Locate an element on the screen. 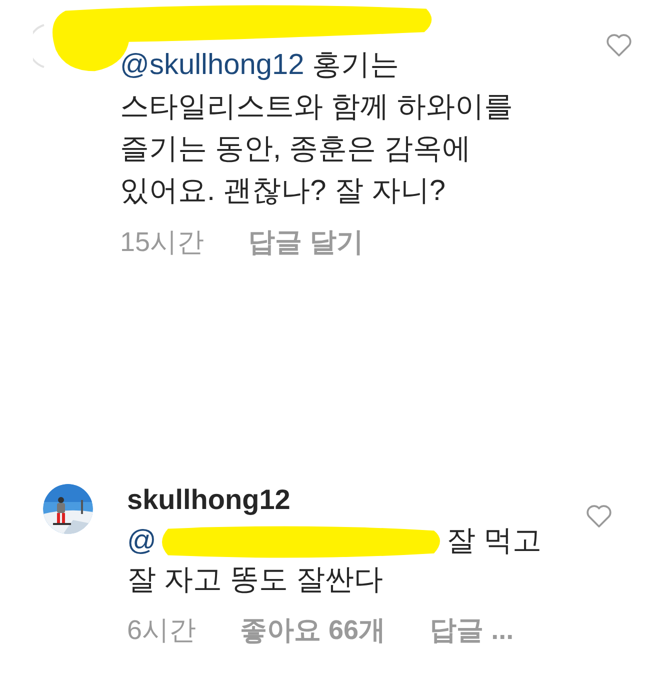 Image resolution: width=665 pixels, height=700 pixels. comment-text: 있어요. 괜찮나? 잘 자니? is located at coordinates (283, 191).